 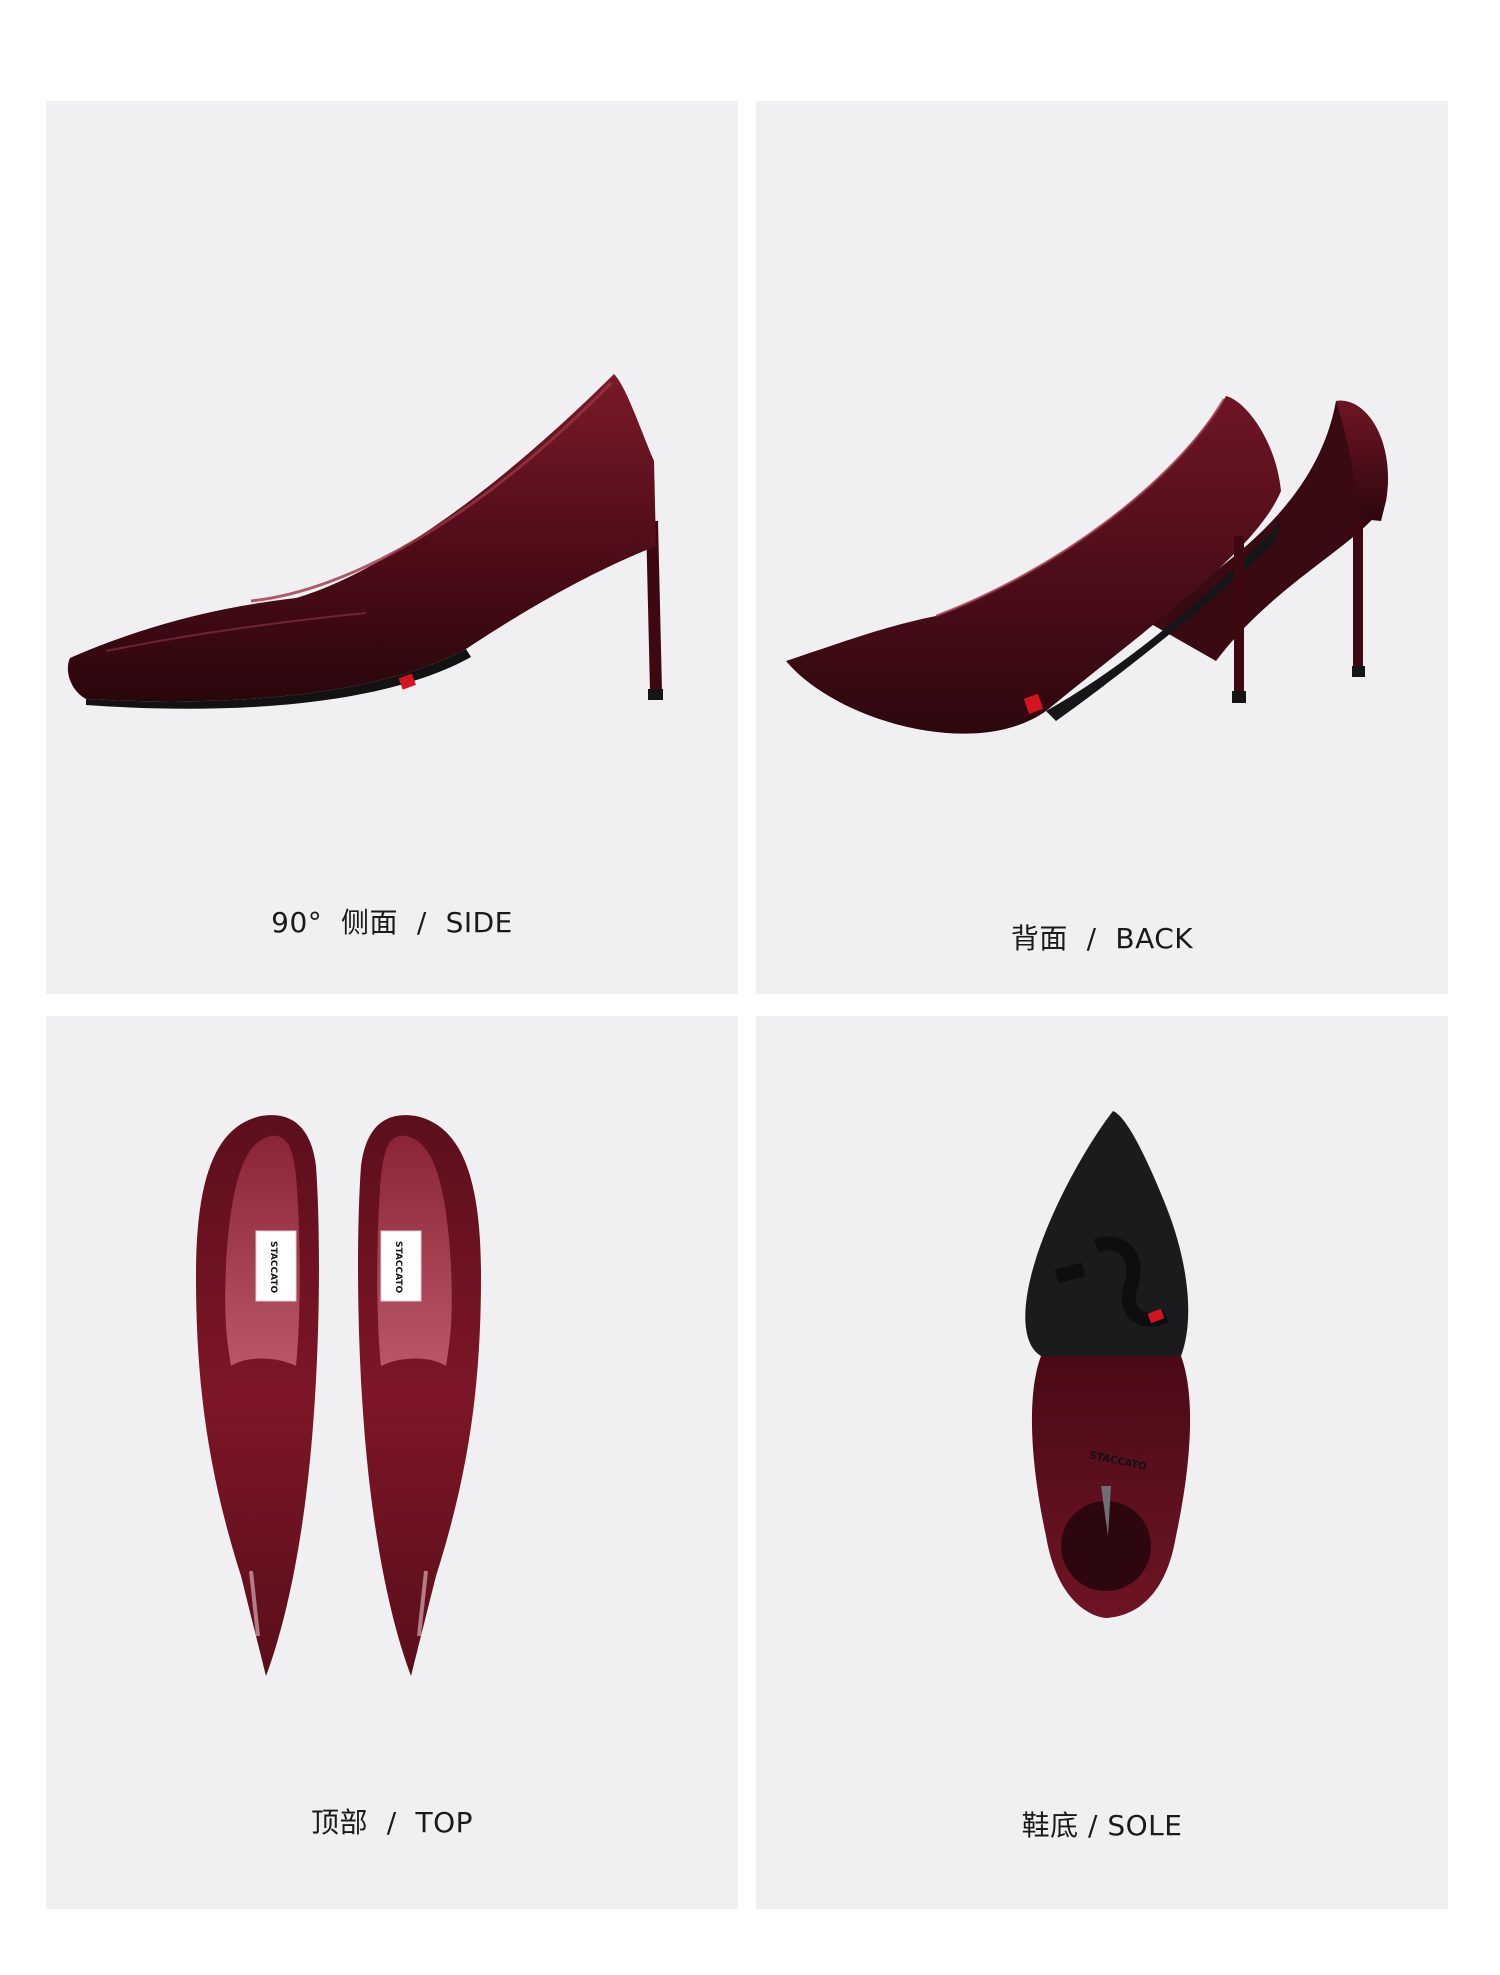 What do you see at coordinates (338, 1395) in the screenshot?
I see `top-view-shoe-image: STACCATO STACCATO` at bounding box center [338, 1395].